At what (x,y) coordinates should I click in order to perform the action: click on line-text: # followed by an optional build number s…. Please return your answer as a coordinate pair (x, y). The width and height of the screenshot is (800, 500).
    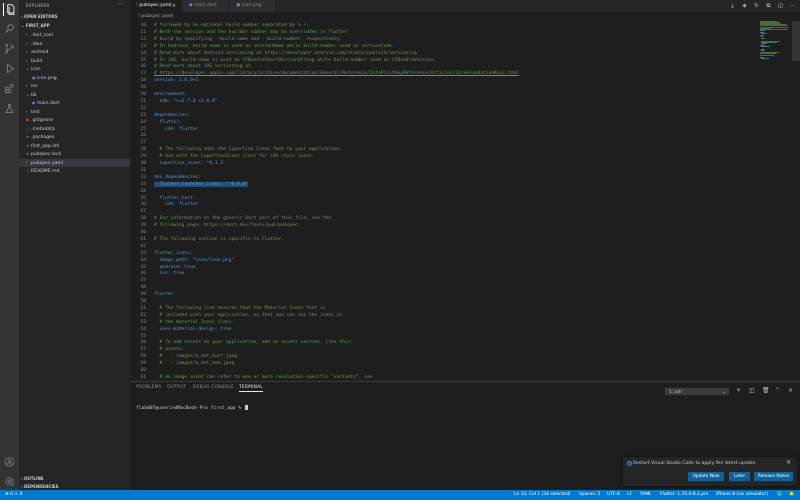
    Looking at the image, I should click on (231, 25).